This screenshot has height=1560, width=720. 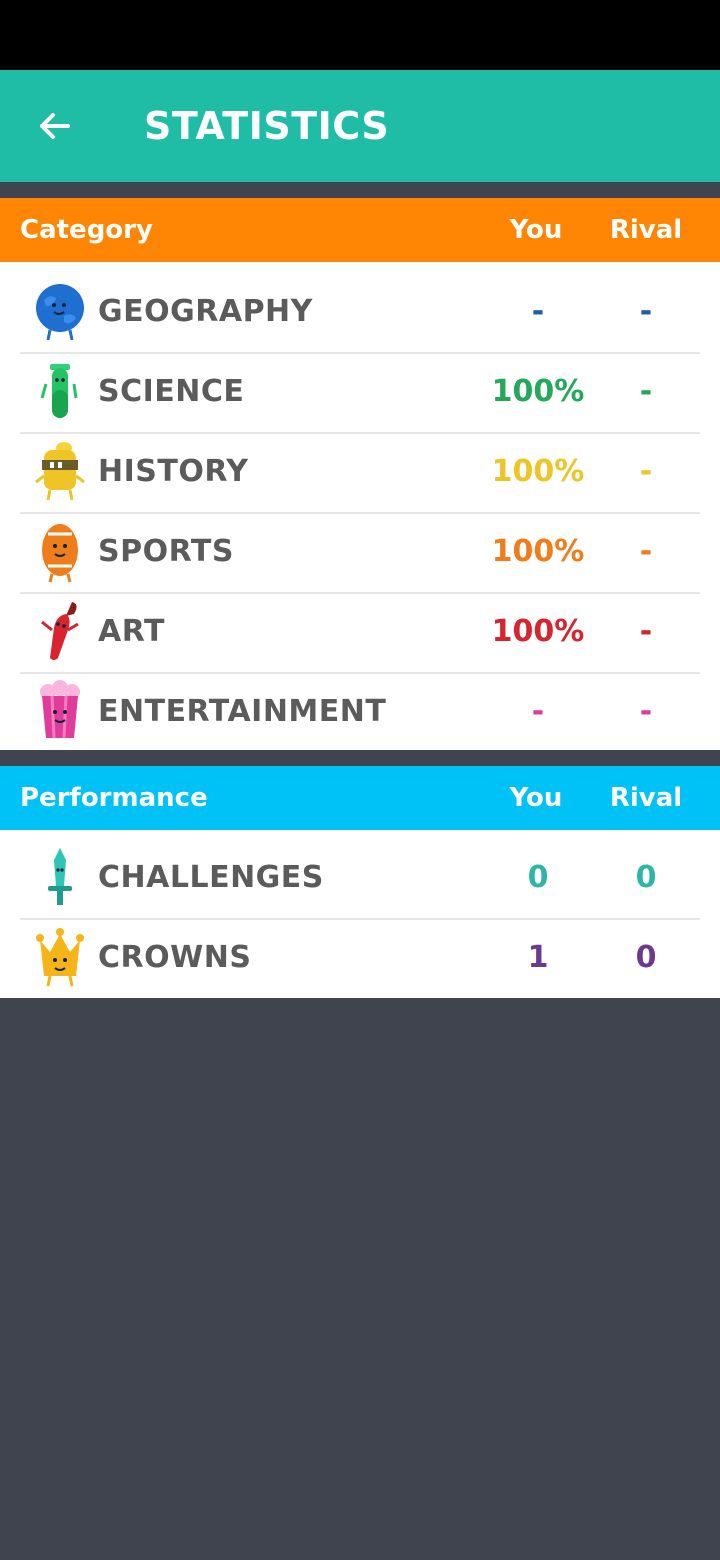 I want to click on page-title: STATISTICS, so click(x=267, y=126).